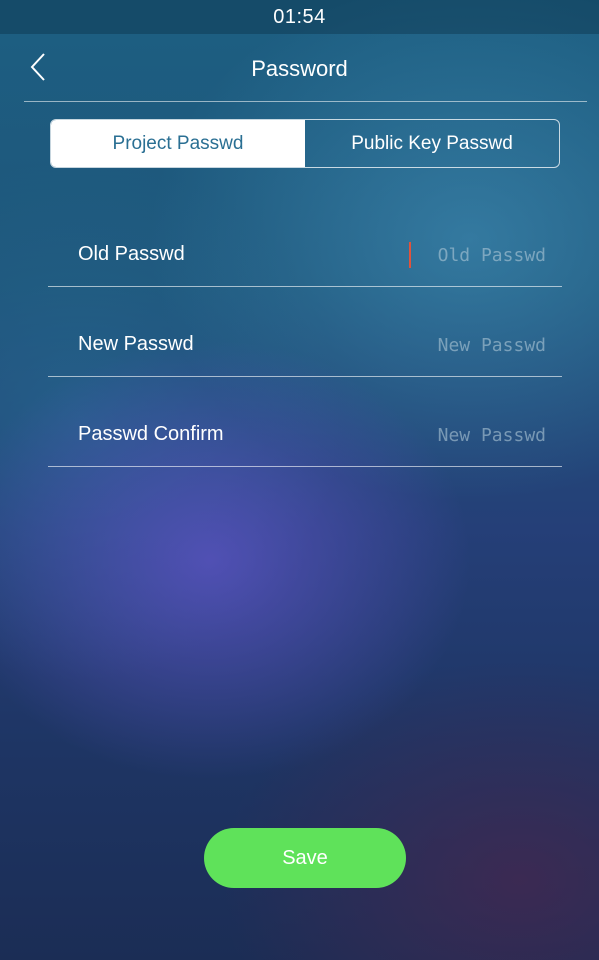 The height and width of the screenshot is (960, 599). I want to click on save-button: Save, so click(305, 858).